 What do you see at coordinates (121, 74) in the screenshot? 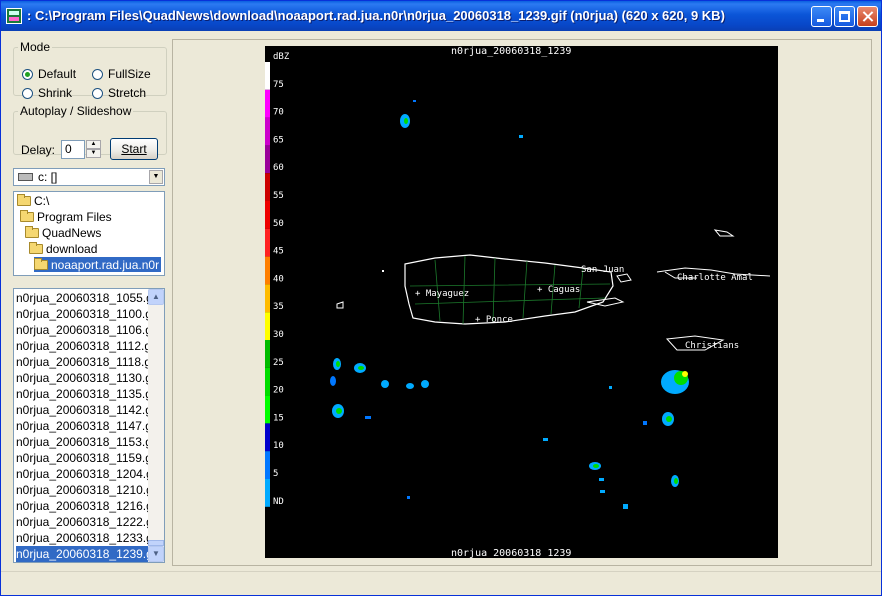
I see `mode-fullsize-radio: FullSize` at bounding box center [121, 74].